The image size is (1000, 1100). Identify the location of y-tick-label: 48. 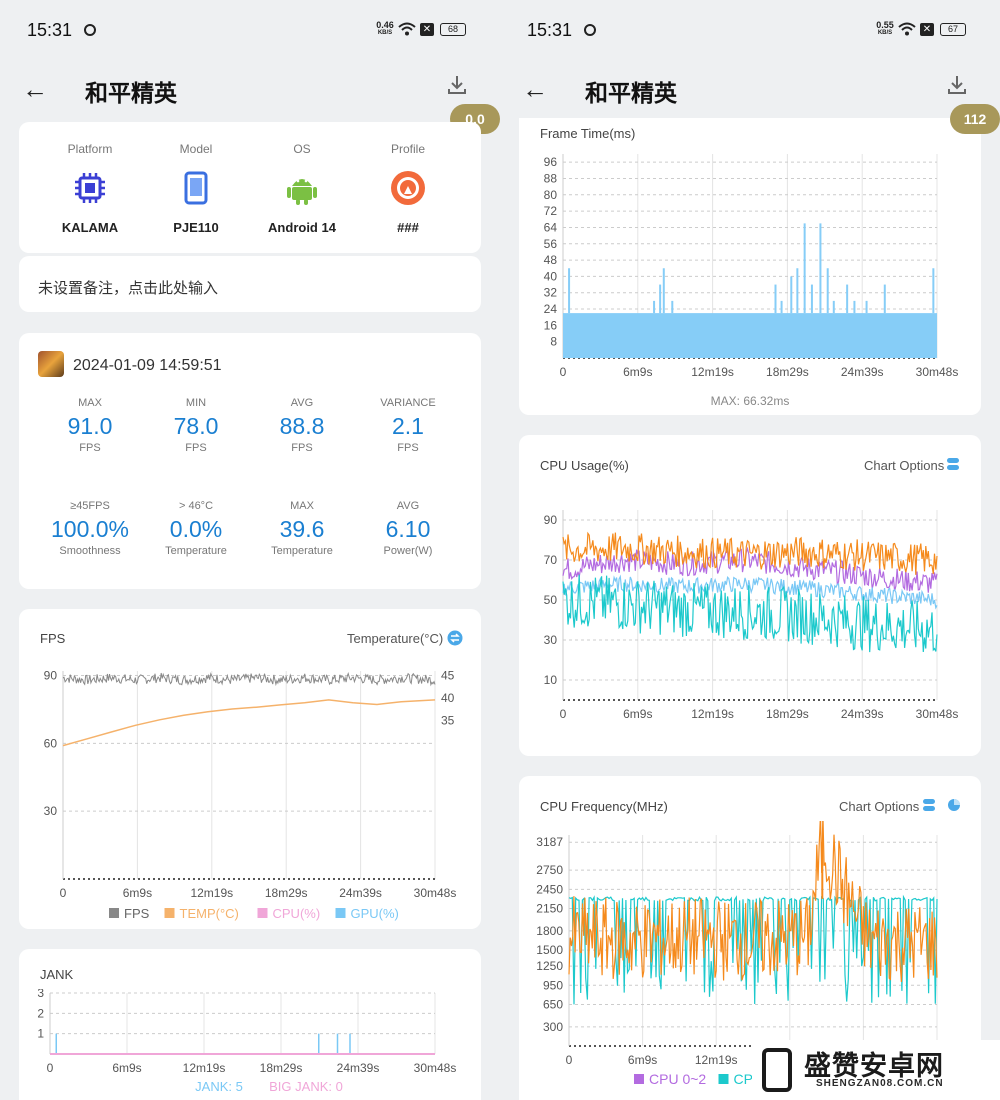
(551, 260).